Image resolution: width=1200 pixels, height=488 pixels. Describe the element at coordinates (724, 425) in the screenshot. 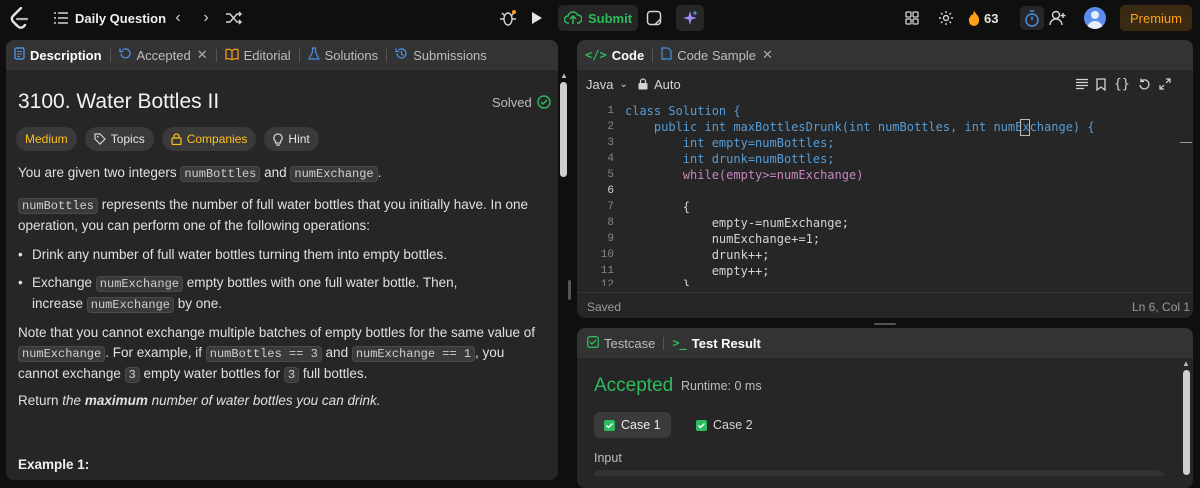

I see `case-2-button: Case 2` at that location.